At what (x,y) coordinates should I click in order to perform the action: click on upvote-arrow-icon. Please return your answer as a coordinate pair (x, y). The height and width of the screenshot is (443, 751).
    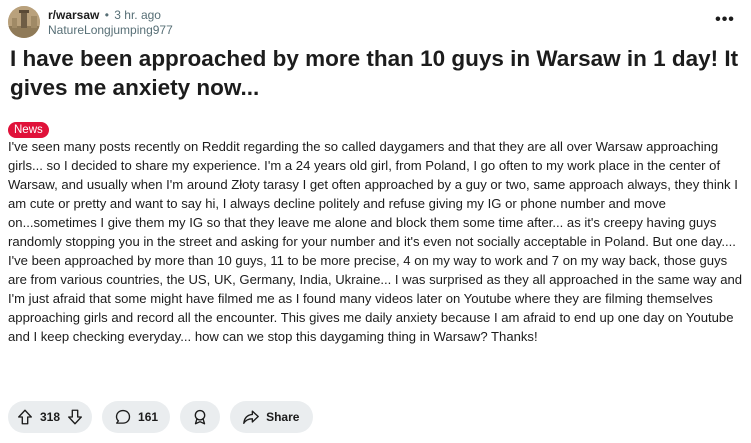
    Looking at the image, I should click on (25, 417).